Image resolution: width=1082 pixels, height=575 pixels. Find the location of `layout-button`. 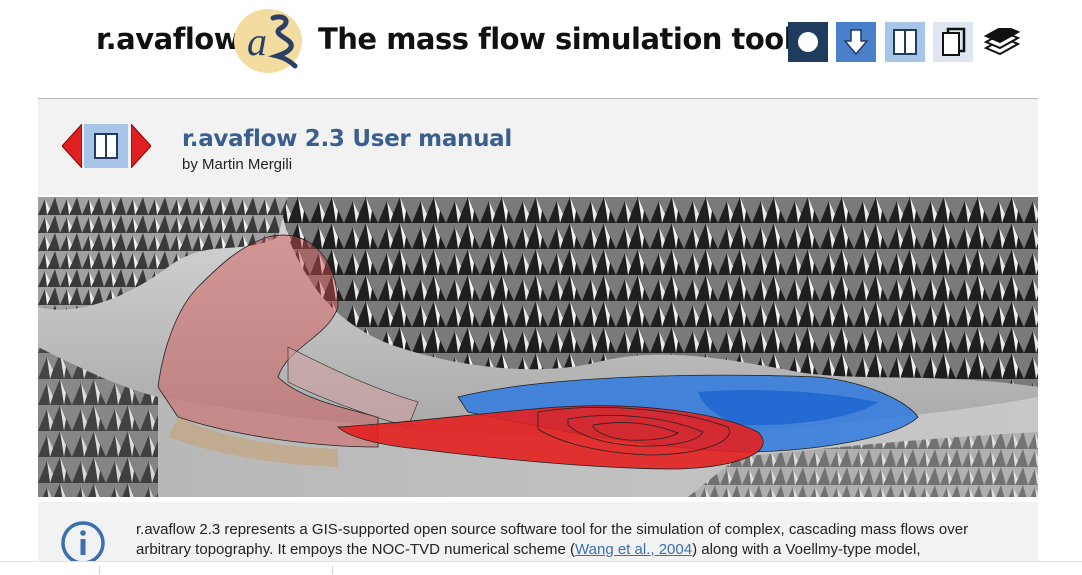

layout-button is located at coordinates (905, 42).